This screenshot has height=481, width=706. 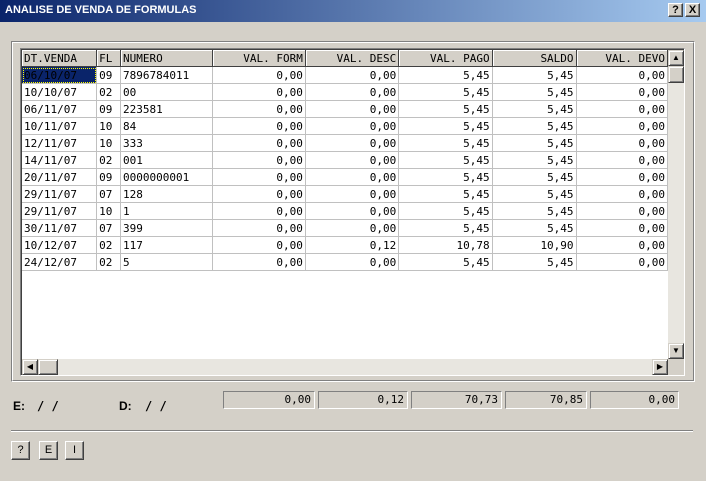 I want to click on table-row: 06/10/07 09 7896784011 0,00 0,00 5,45 5,45 0,00, so click(x=345, y=75).